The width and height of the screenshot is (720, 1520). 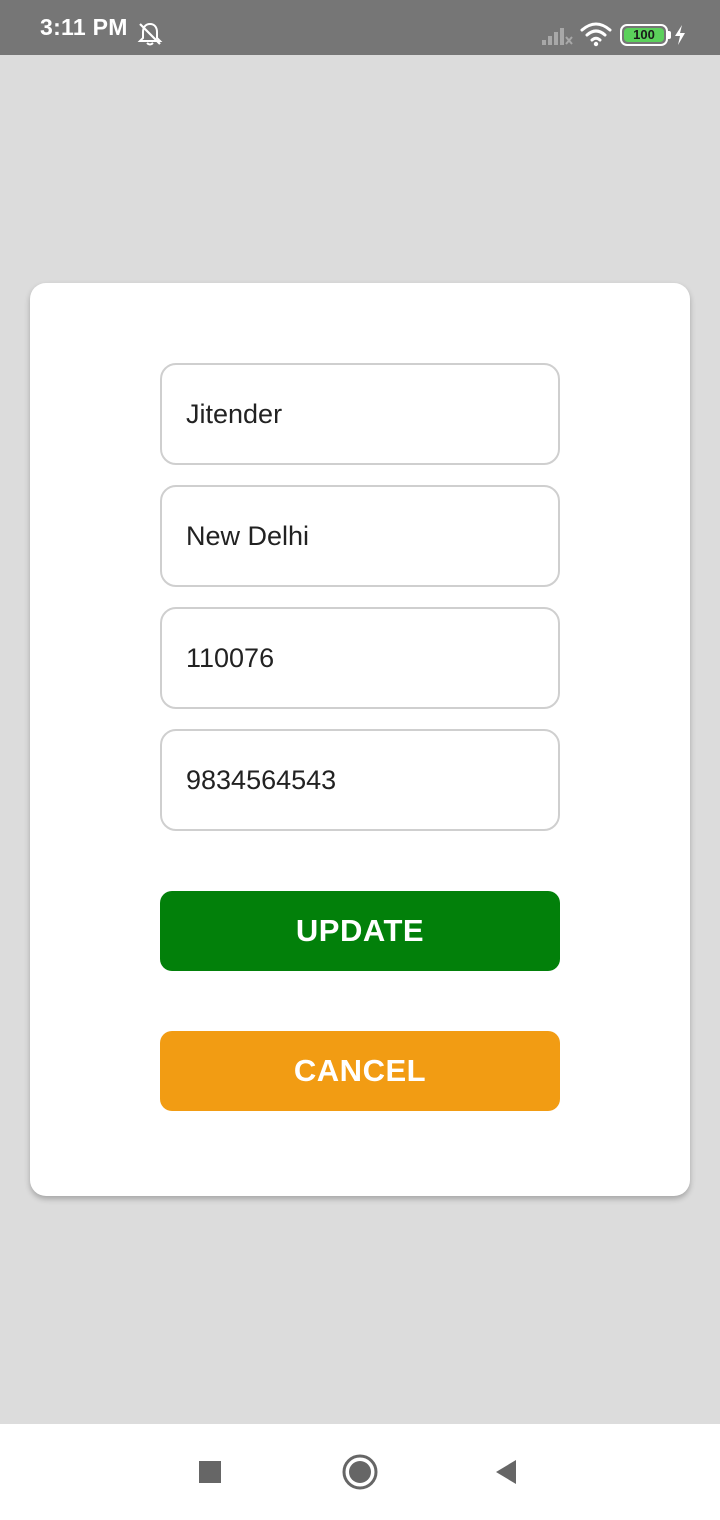 I want to click on recents-square-icon, so click(x=210, y=1472).